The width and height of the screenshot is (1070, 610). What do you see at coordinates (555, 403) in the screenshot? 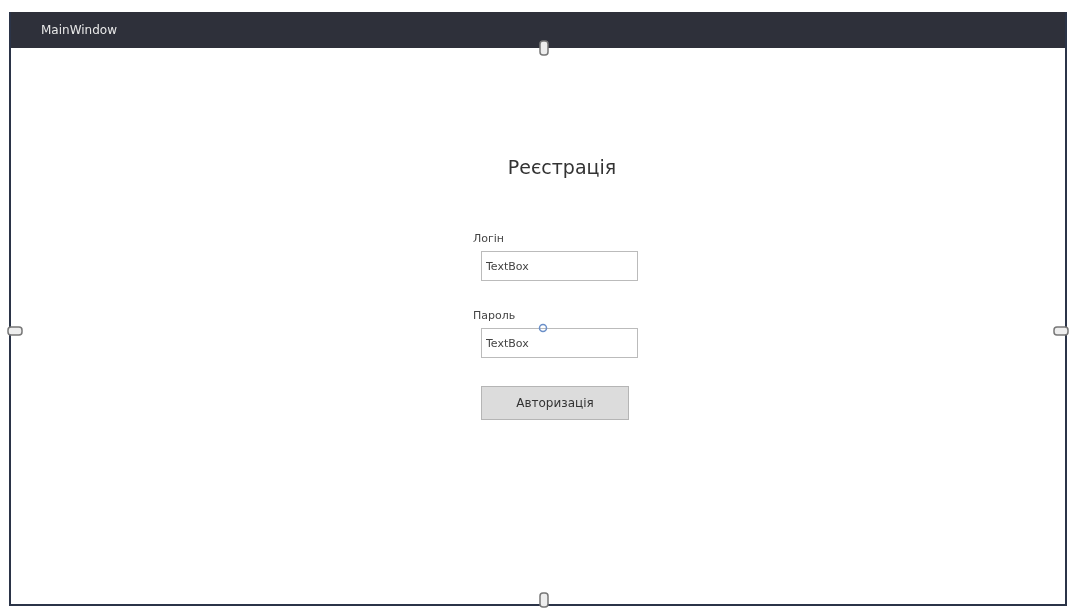
I see `authorize-button: Авторизація` at bounding box center [555, 403].